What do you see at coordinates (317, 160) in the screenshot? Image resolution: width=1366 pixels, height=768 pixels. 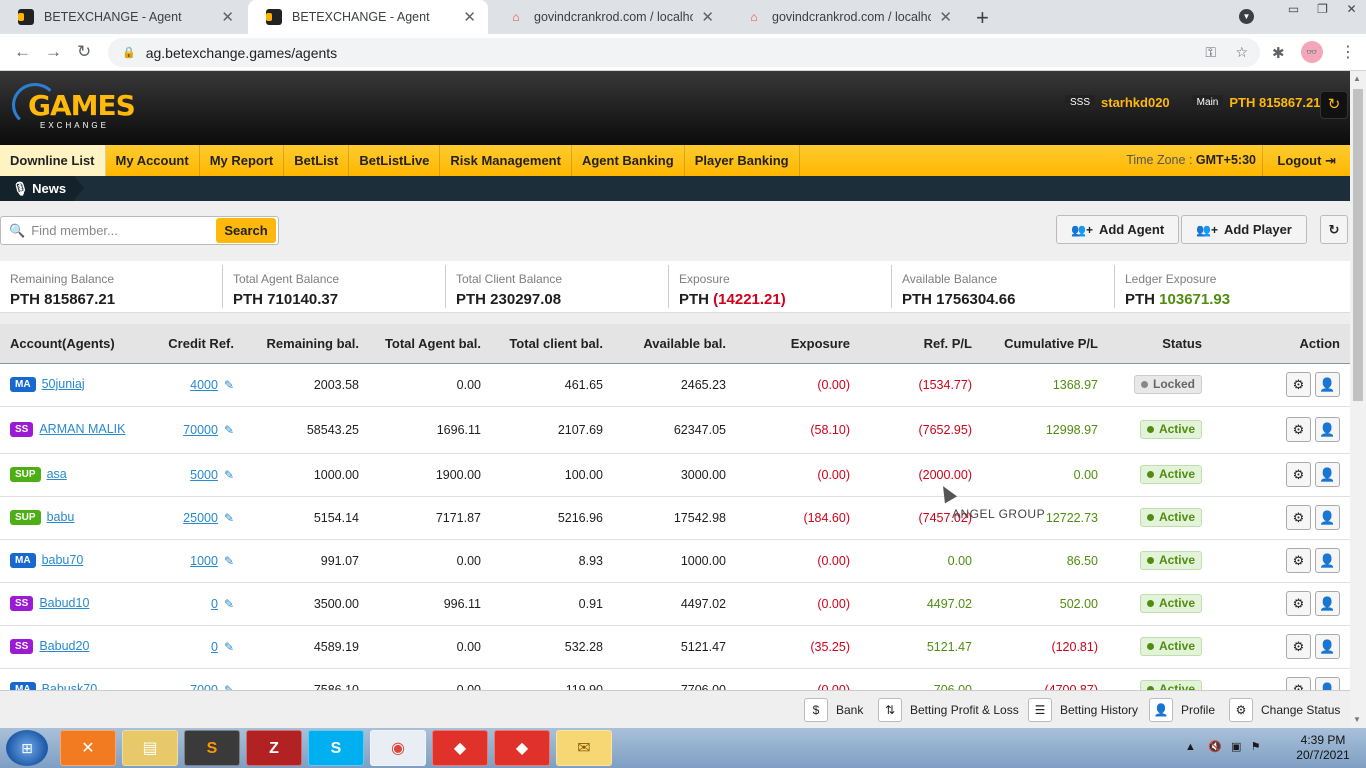 I see `menu-betlist: BetList` at bounding box center [317, 160].